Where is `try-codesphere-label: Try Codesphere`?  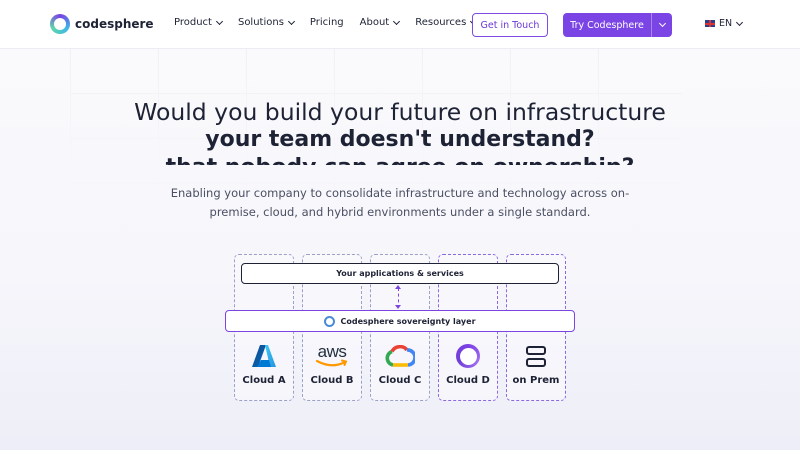
try-codesphere-label: Try Codesphere is located at coordinates (607, 25).